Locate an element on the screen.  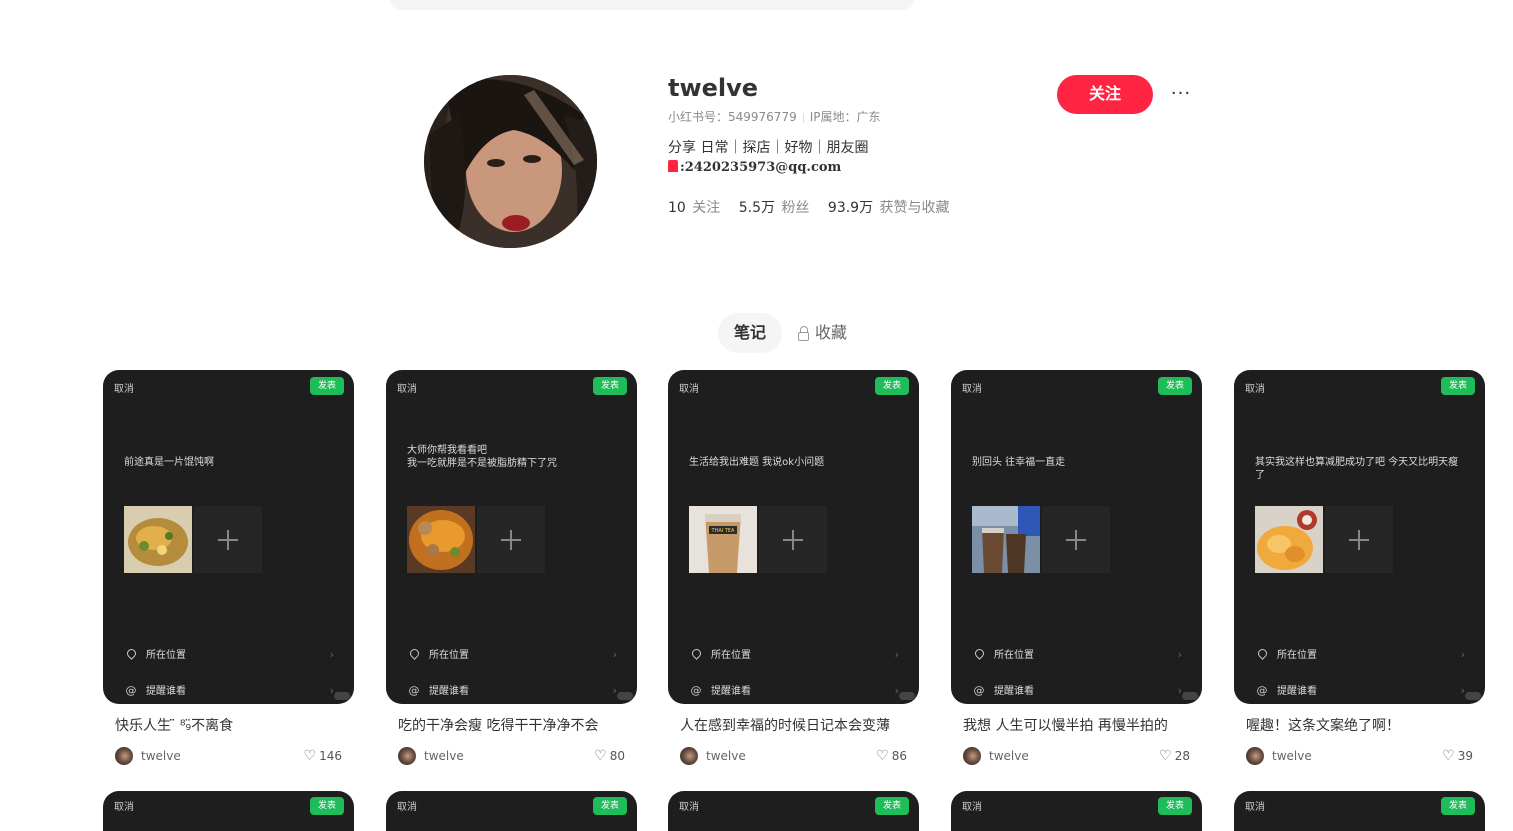
note-title: 我想 人生可以慢半拍 再慢半拍的 is located at coordinates (1076, 726).